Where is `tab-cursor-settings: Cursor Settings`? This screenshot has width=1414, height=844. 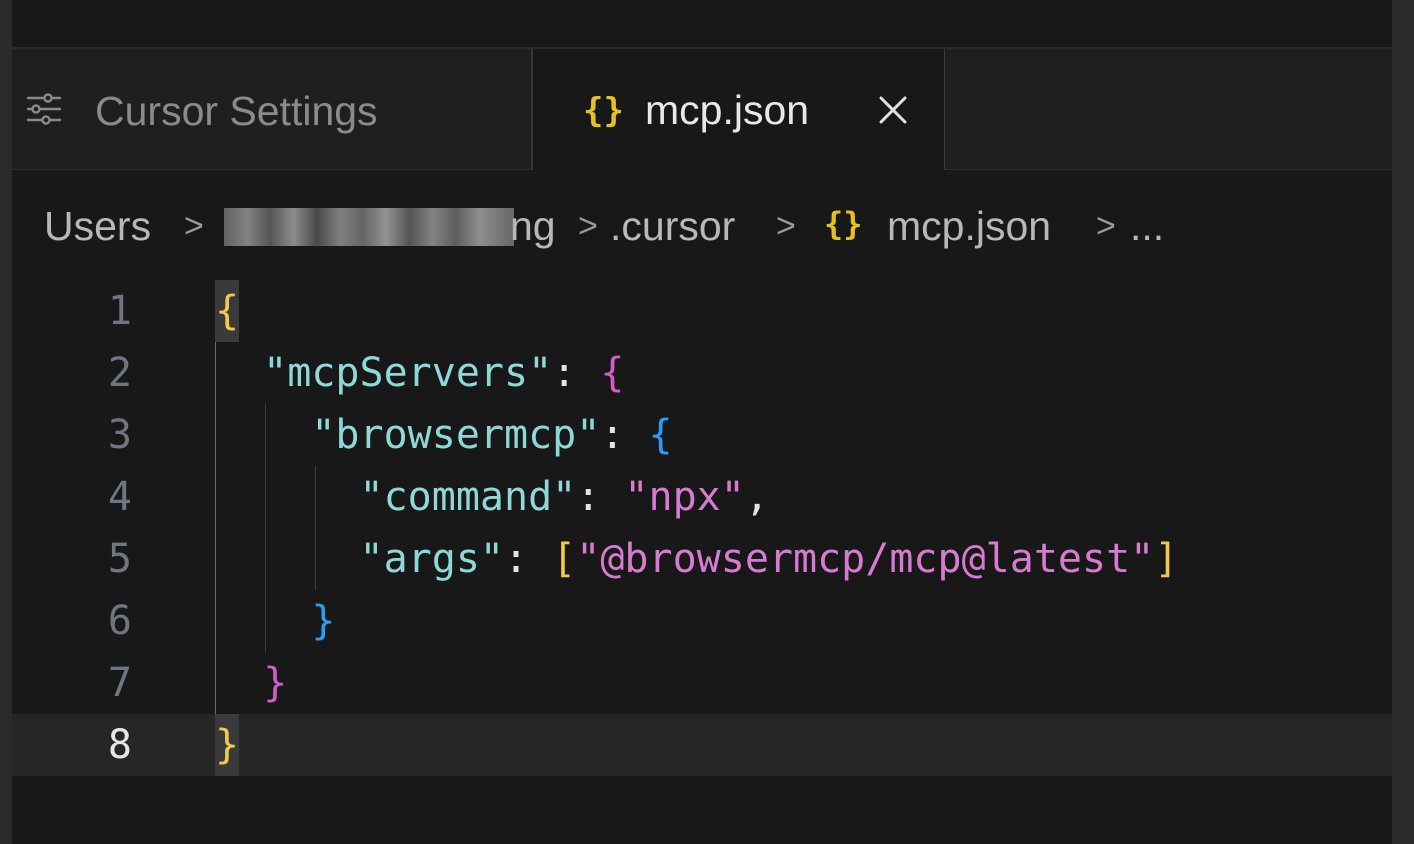
tab-cursor-settings: Cursor Settings is located at coordinates (272, 109).